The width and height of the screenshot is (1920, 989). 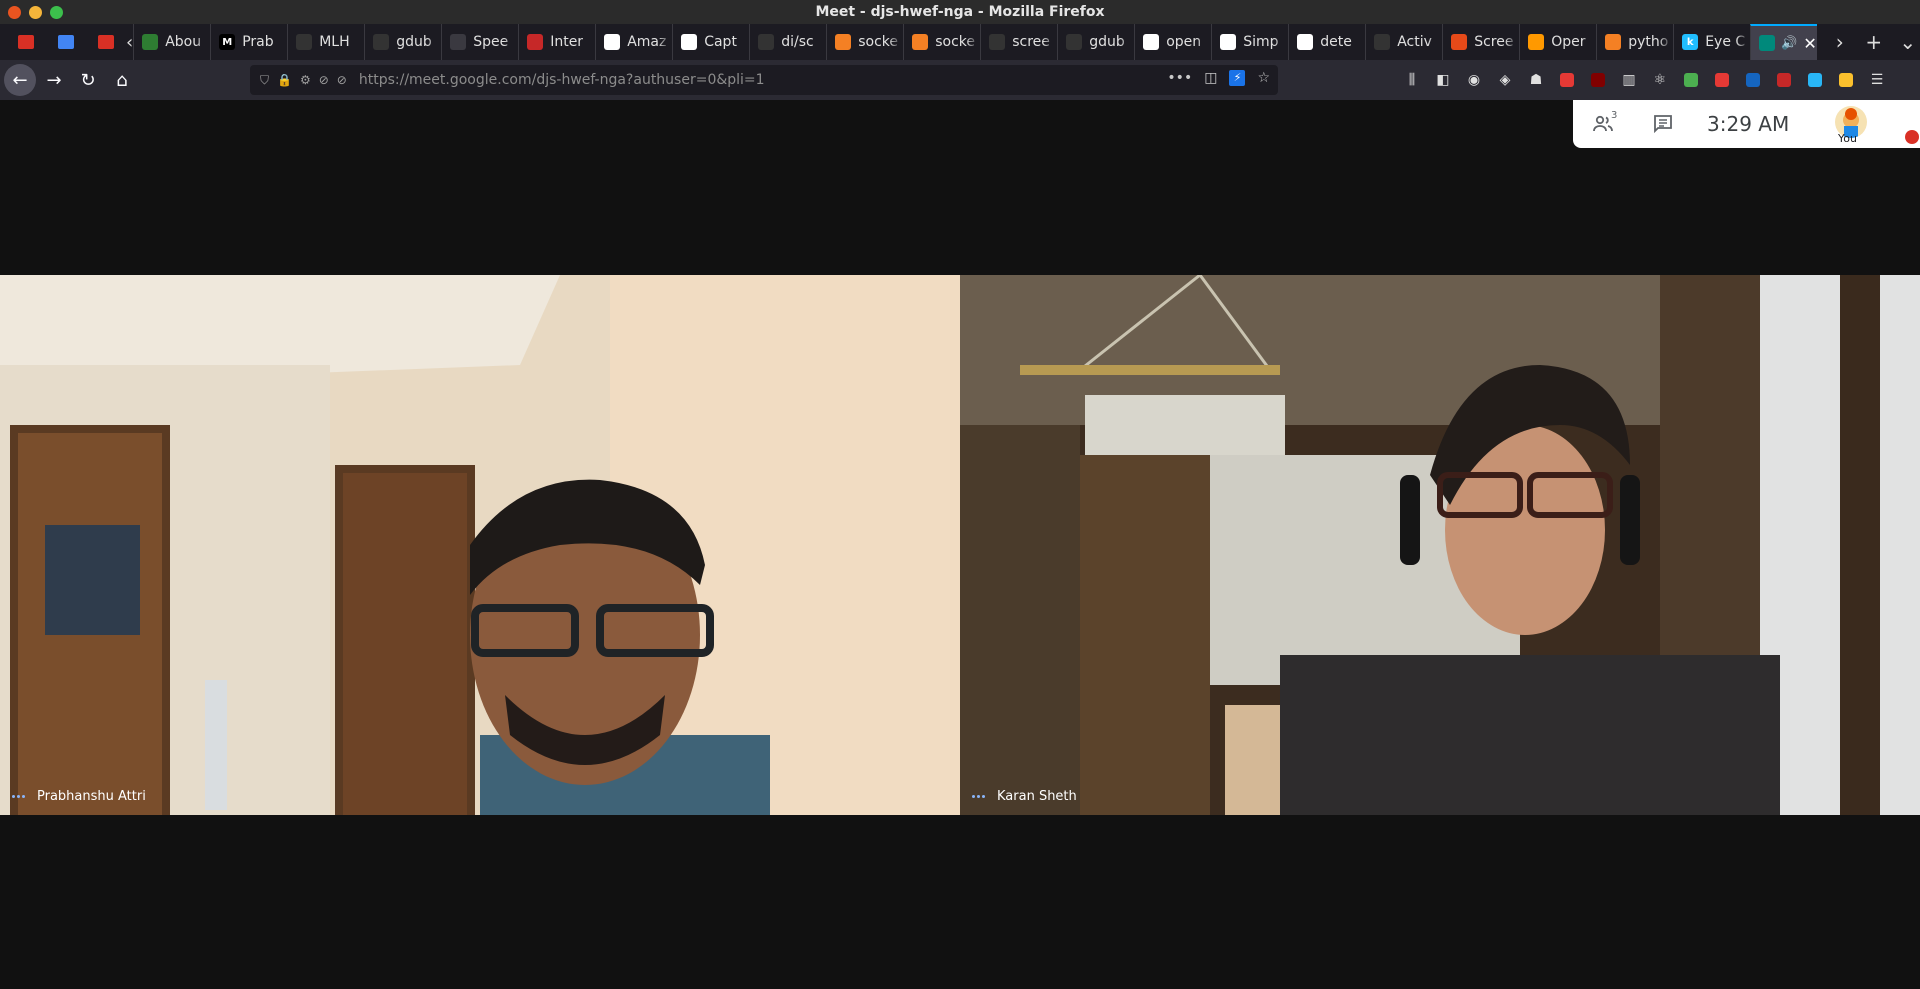 I want to click on home-button: ⌂, so click(x=122, y=80).